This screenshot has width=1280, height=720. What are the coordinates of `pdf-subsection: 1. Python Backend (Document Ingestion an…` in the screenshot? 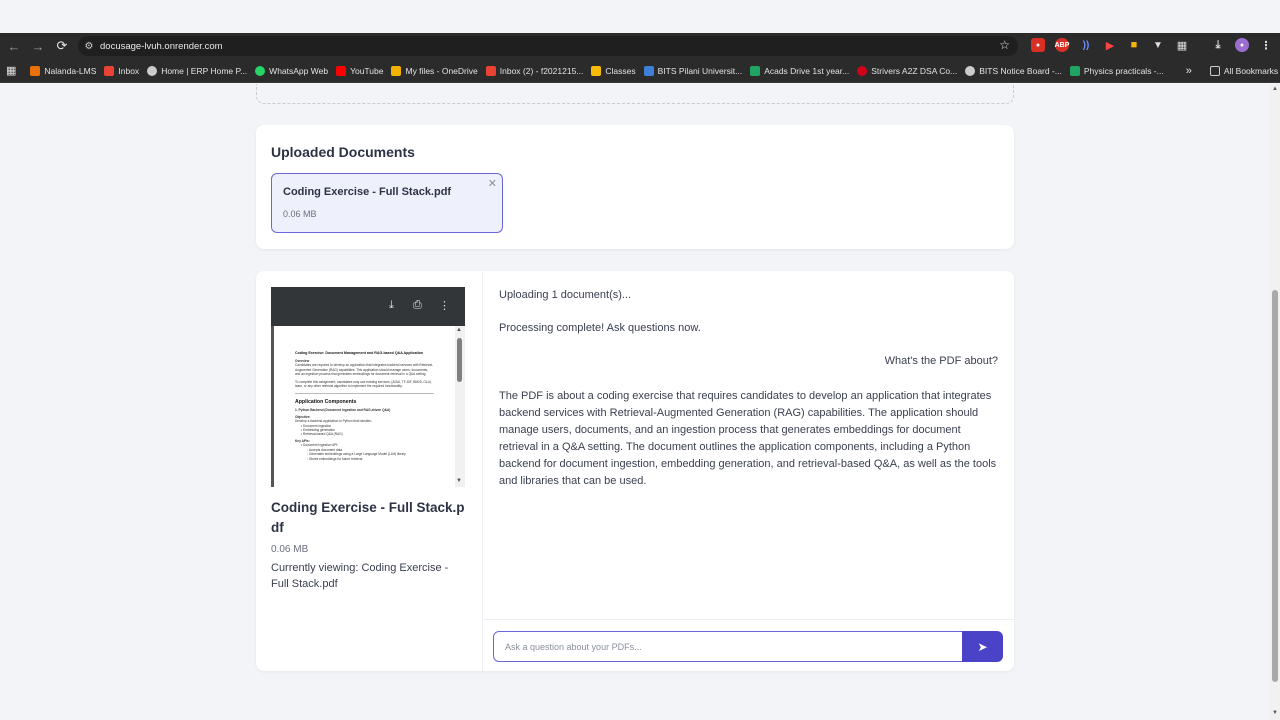 It's located at (343, 410).